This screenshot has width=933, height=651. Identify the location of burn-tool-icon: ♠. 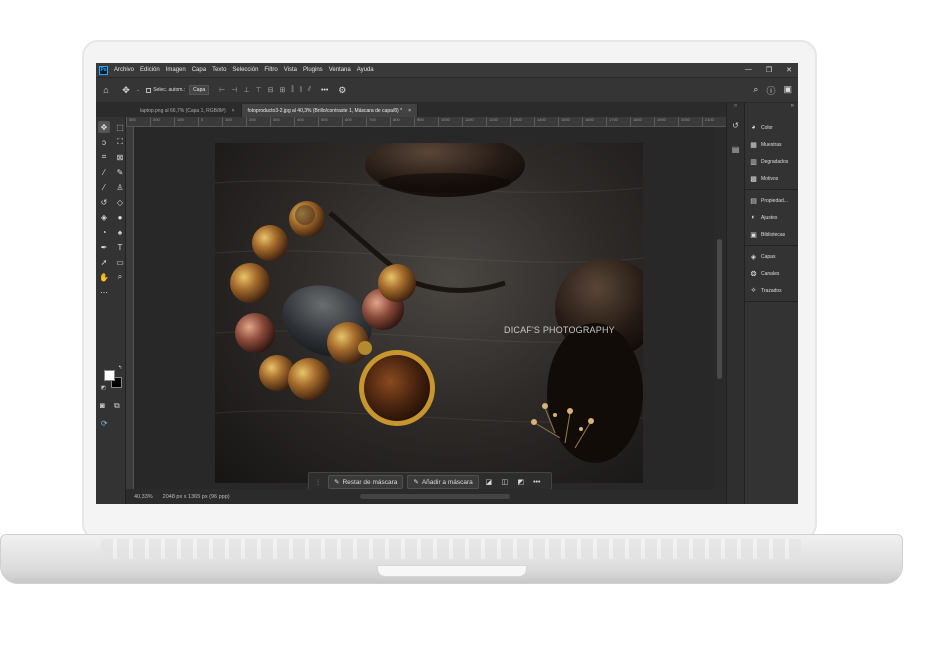
(120, 232).